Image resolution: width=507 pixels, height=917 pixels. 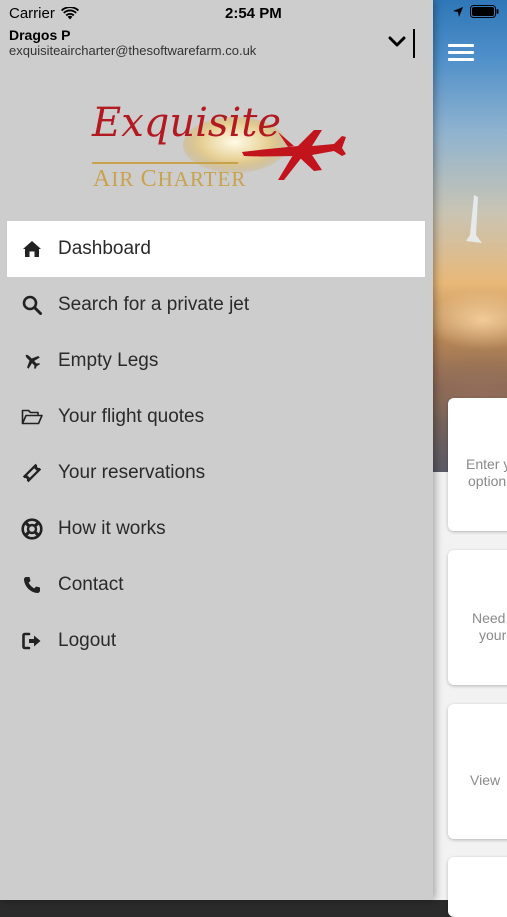 What do you see at coordinates (462, 52) in the screenshot?
I see `hamburger-menu-icon` at bounding box center [462, 52].